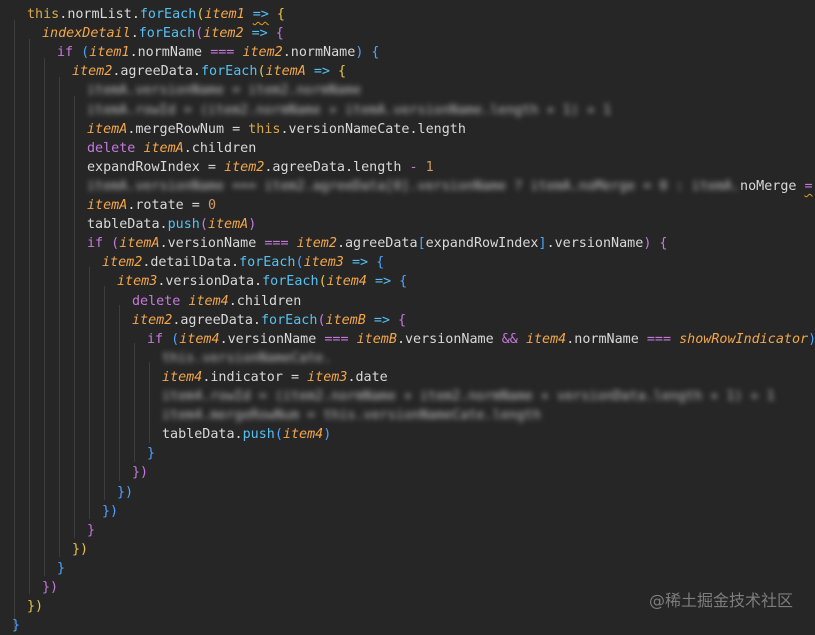  Describe the element at coordinates (542, 244) in the screenshot. I see `code-token: ]` at that location.